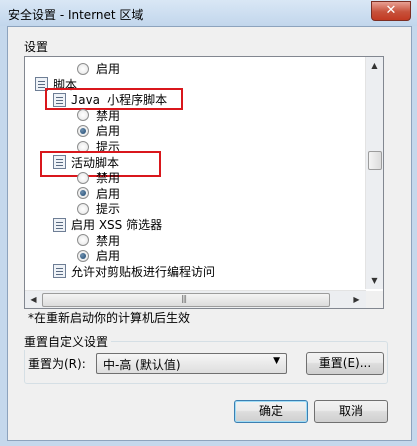  What do you see at coordinates (351, 411) in the screenshot?
I see `cancel-button: 取消` at bounding box center [351, 411].